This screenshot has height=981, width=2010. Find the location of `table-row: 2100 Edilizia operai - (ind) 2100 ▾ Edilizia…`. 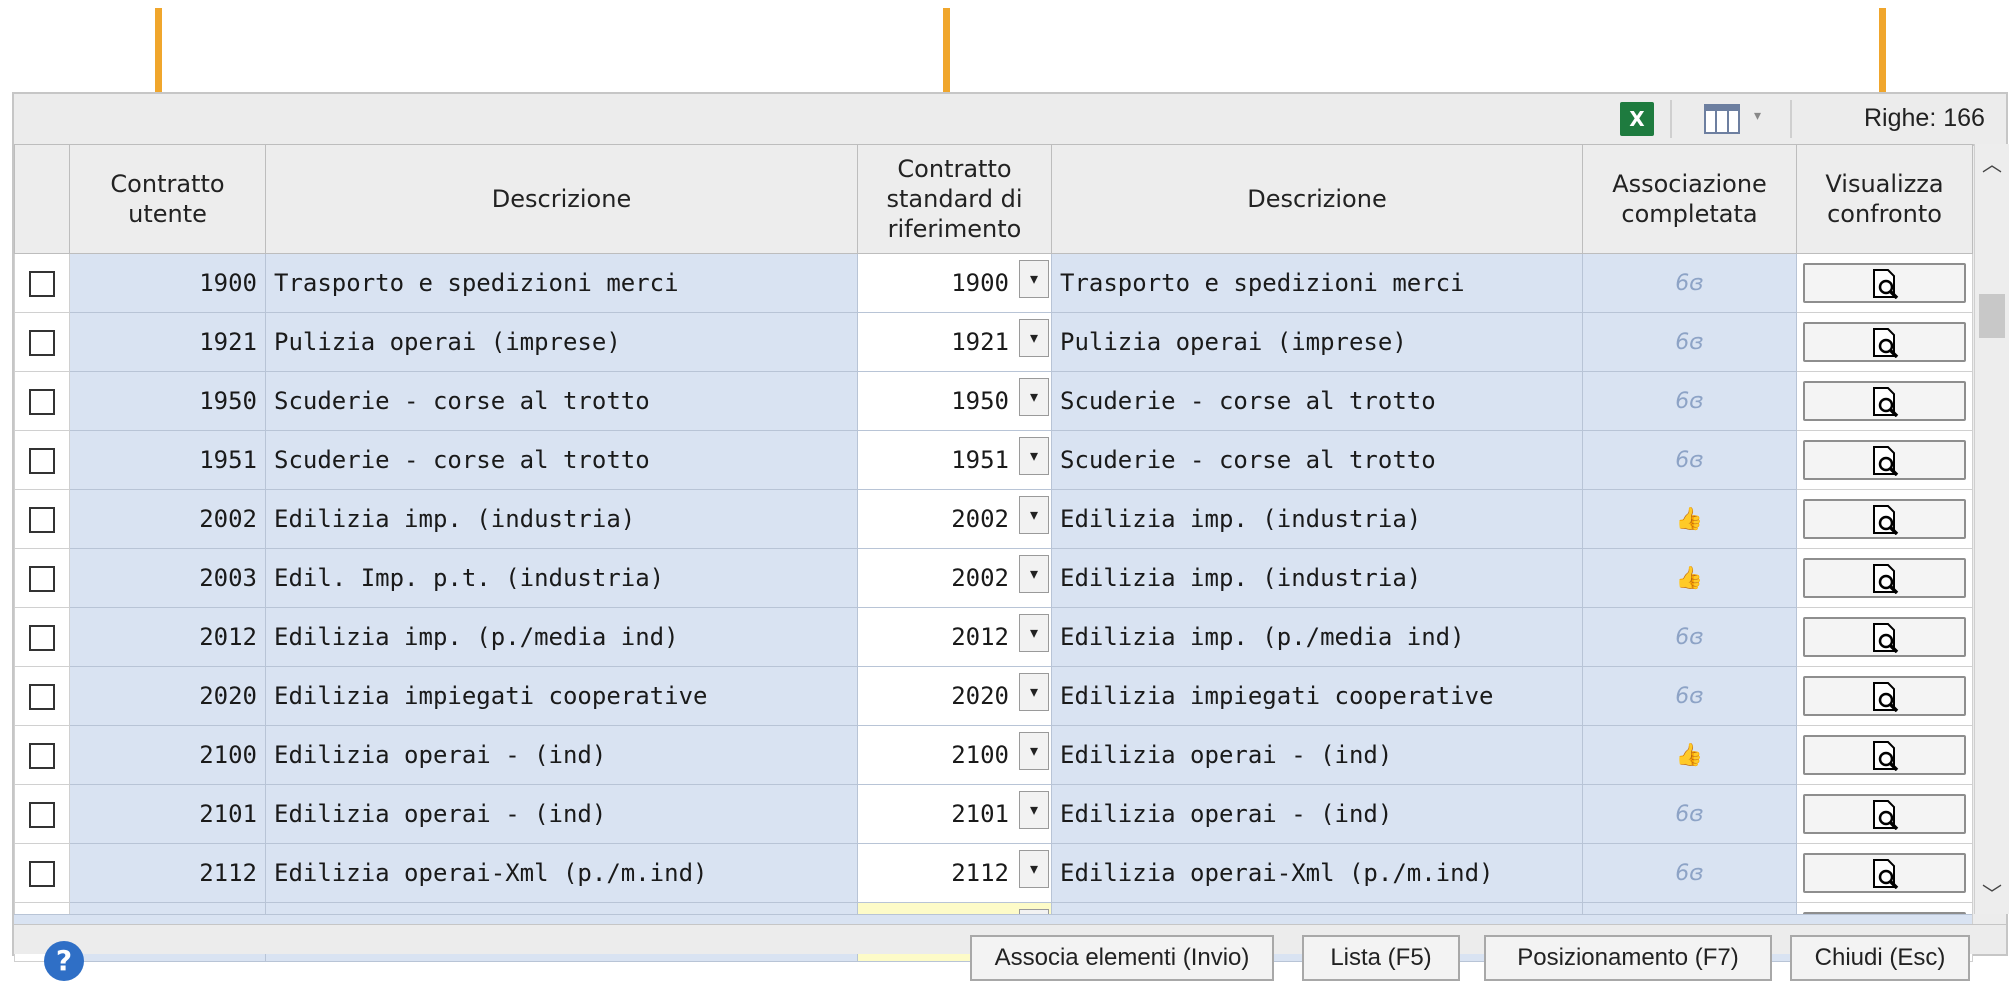

table-row: 2100 Edilizia operai - (ind) 2100 ▾ Edilizia… is located at coordinates (993, 755).